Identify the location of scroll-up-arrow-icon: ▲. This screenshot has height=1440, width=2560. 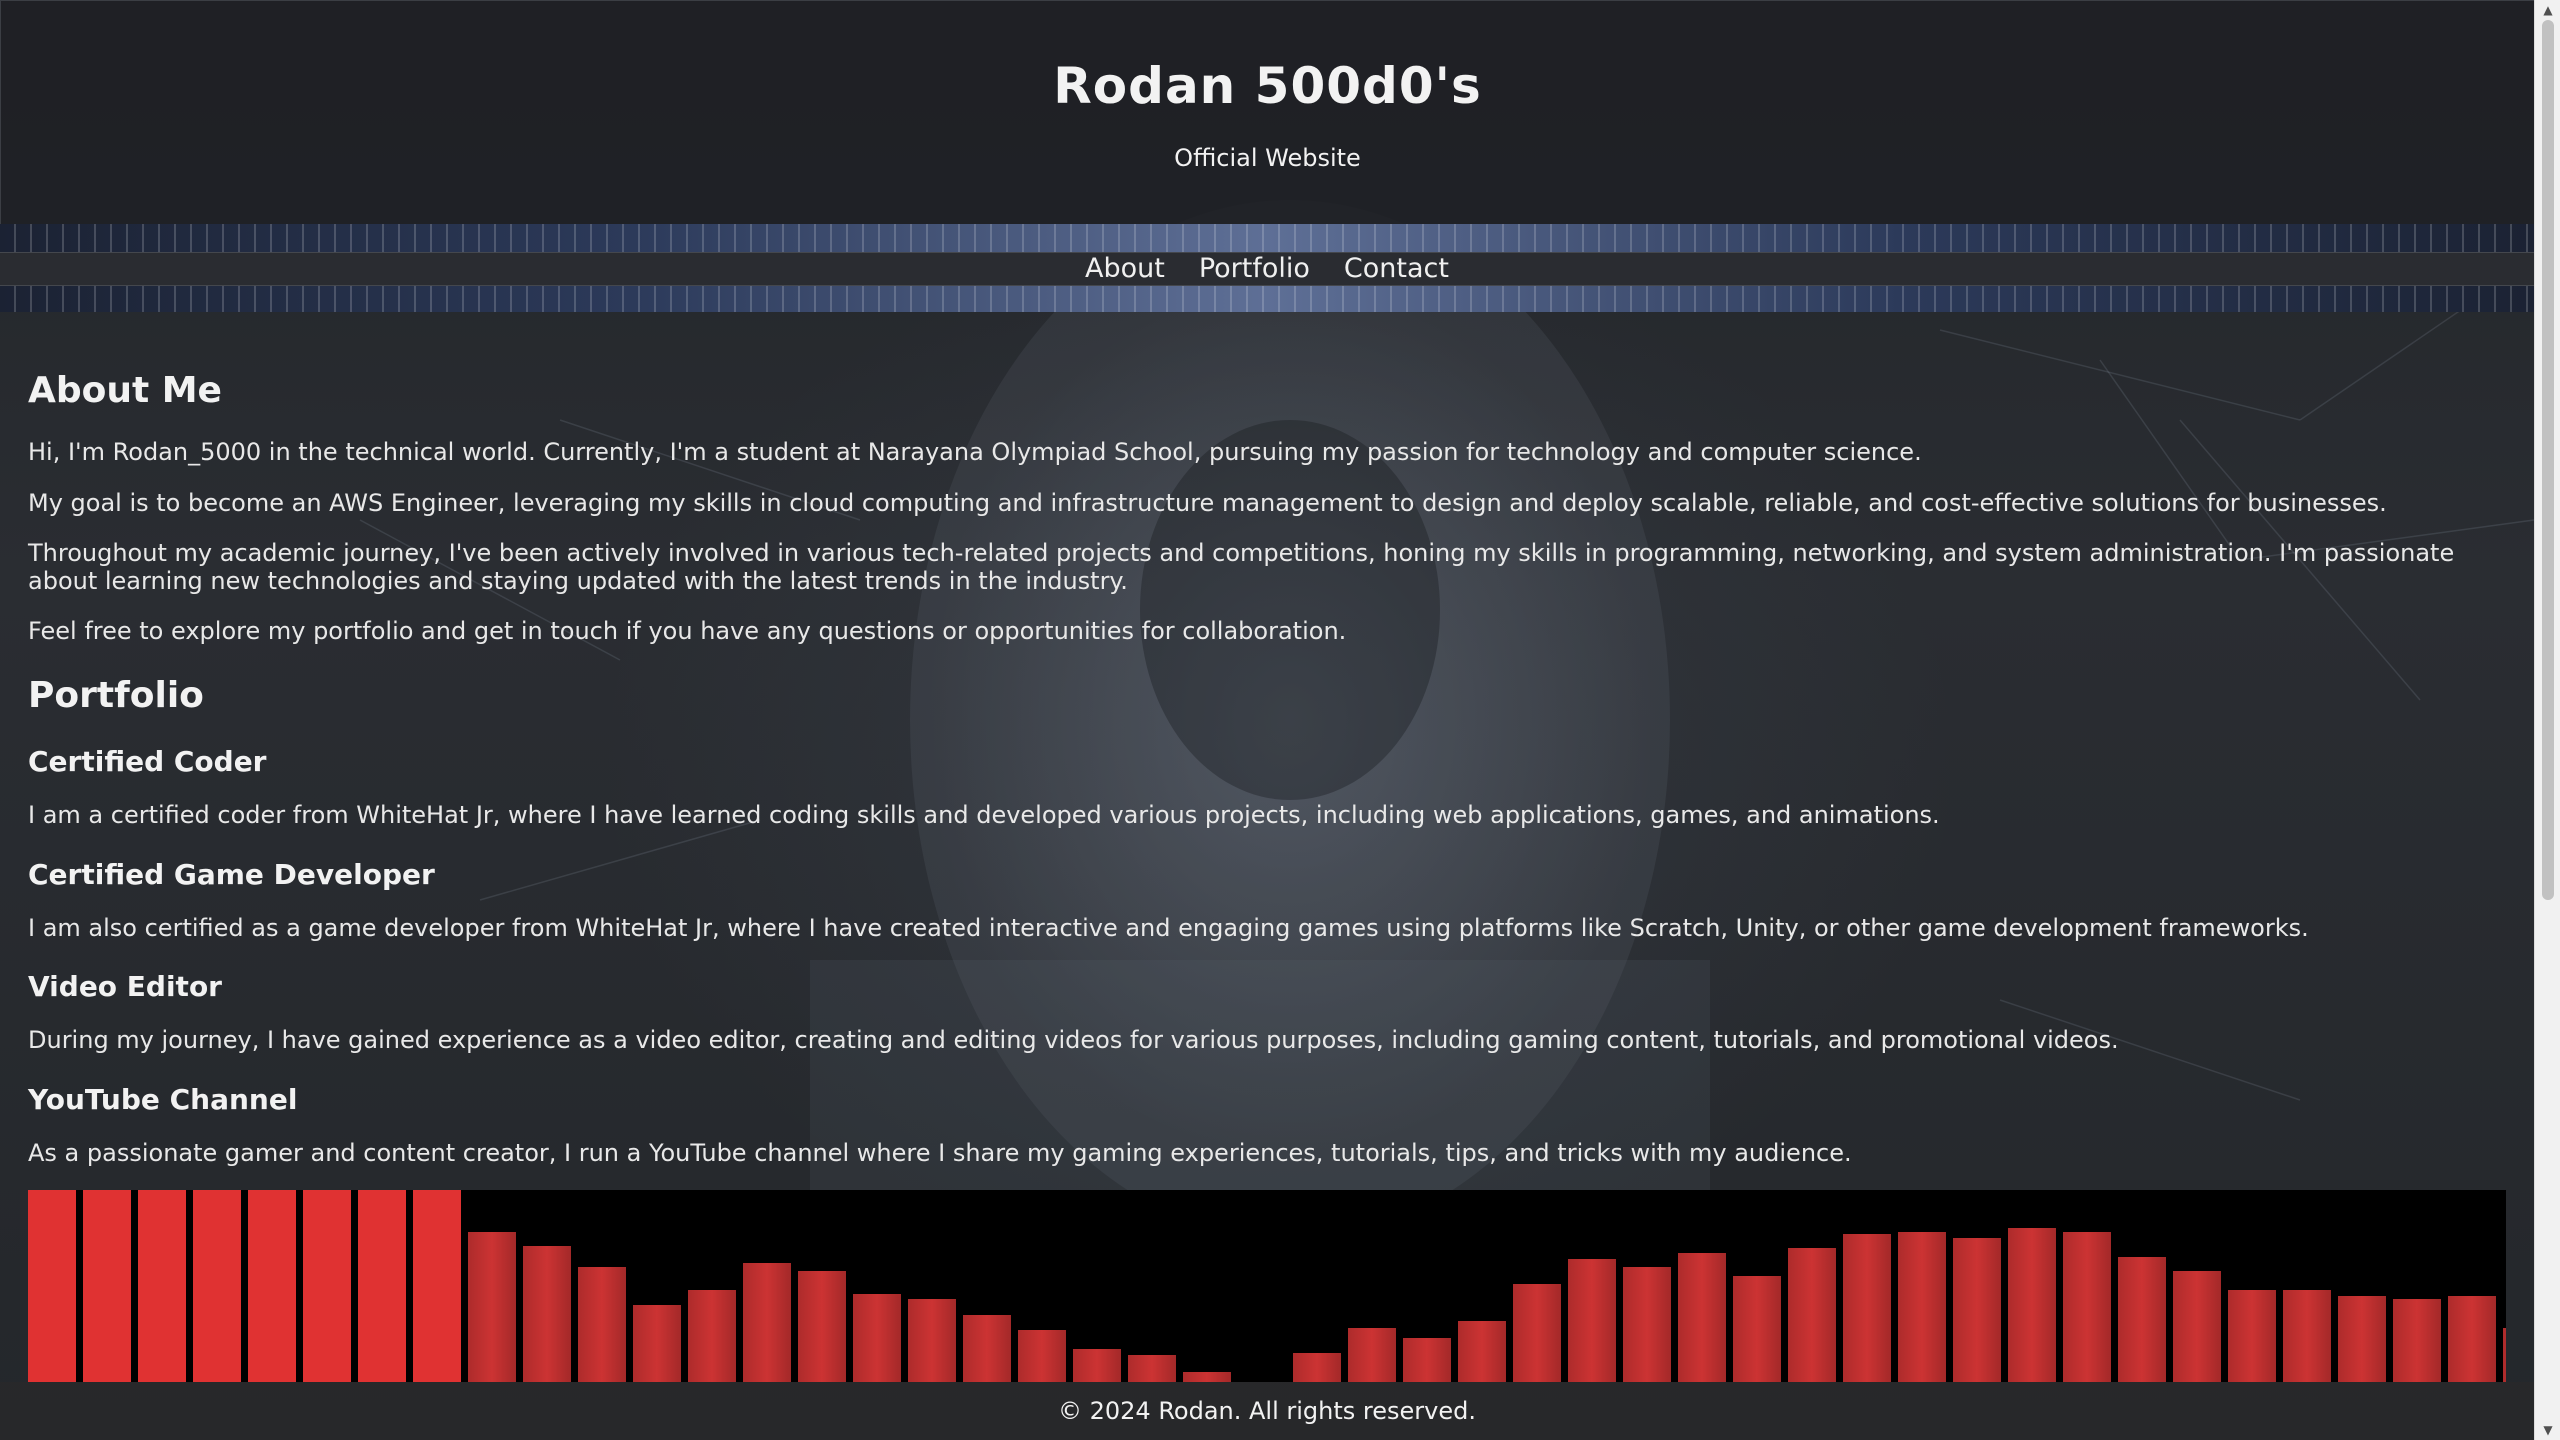
(2547, 10).